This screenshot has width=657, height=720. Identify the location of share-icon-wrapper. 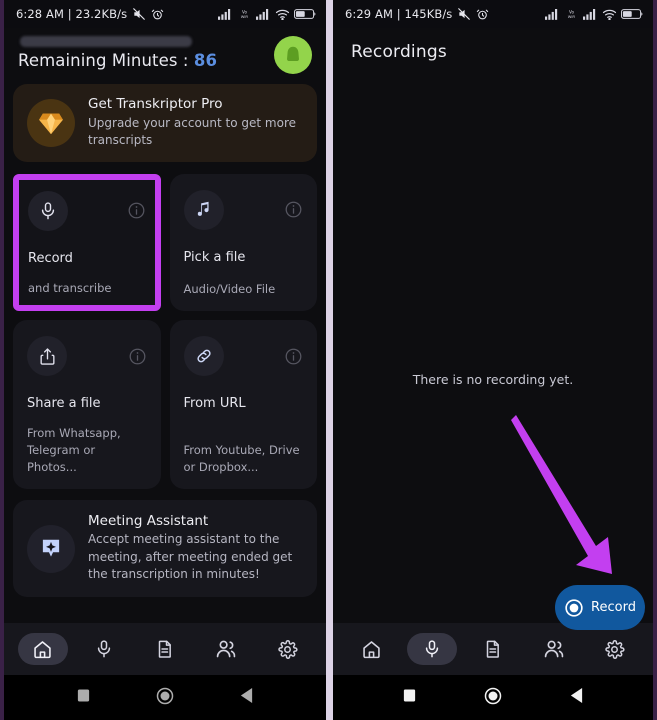
(47, 356).